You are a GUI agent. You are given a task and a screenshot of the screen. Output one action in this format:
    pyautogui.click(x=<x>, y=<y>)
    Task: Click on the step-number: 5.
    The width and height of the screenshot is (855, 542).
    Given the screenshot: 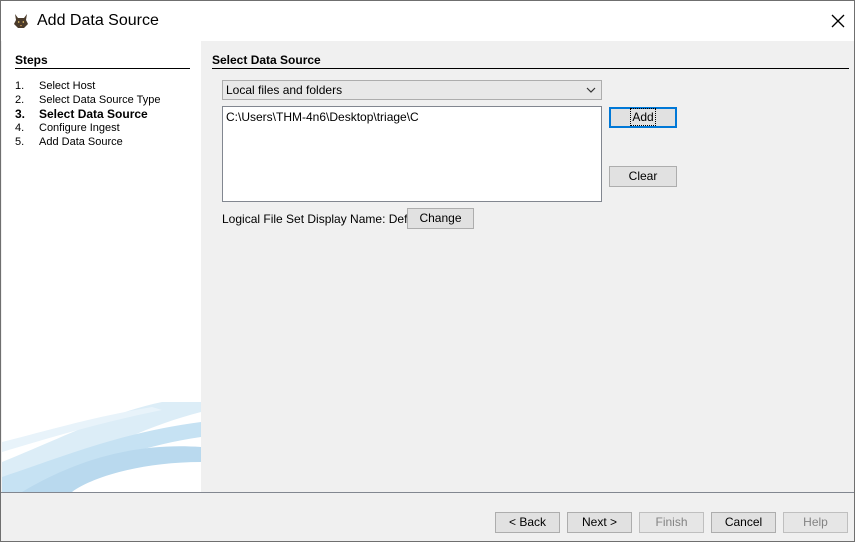 What is the action you would take?
    pyautogui.click(x=20, y=142)
    